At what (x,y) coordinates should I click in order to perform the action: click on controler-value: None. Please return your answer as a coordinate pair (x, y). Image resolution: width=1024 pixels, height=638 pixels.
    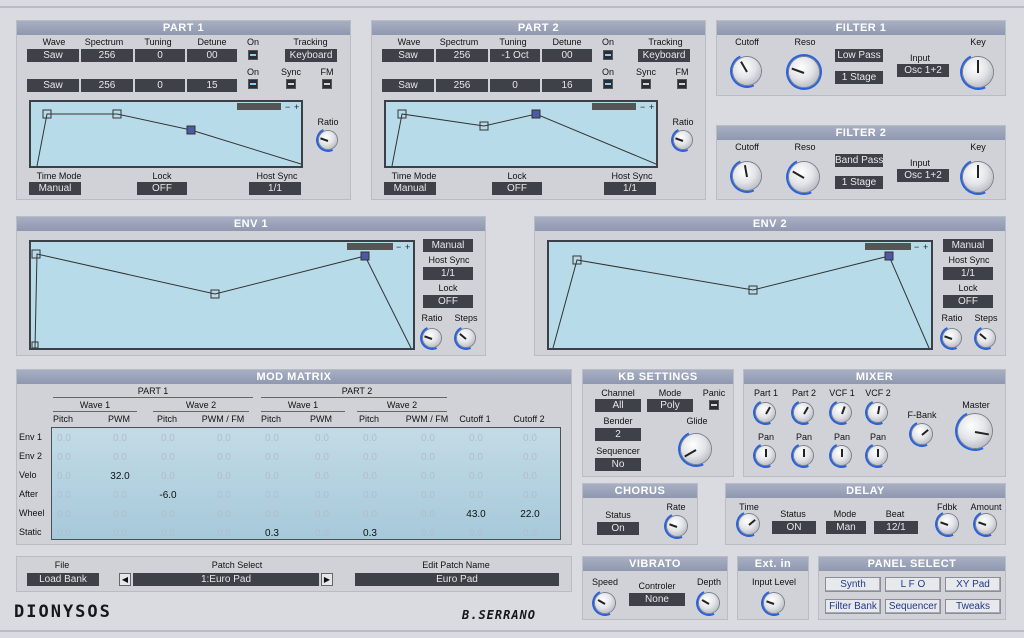
    Looking at the image, I should click on (657, 599).